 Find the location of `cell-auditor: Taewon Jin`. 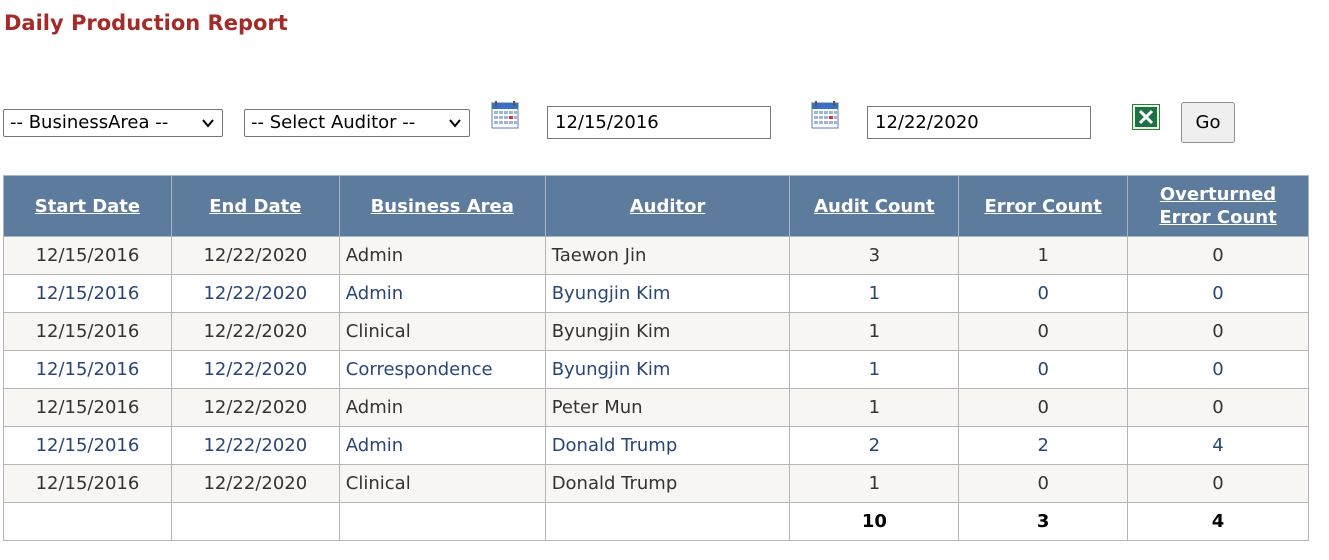

cell-auditor: Taewon Jin is located at coordinates (667, 255).